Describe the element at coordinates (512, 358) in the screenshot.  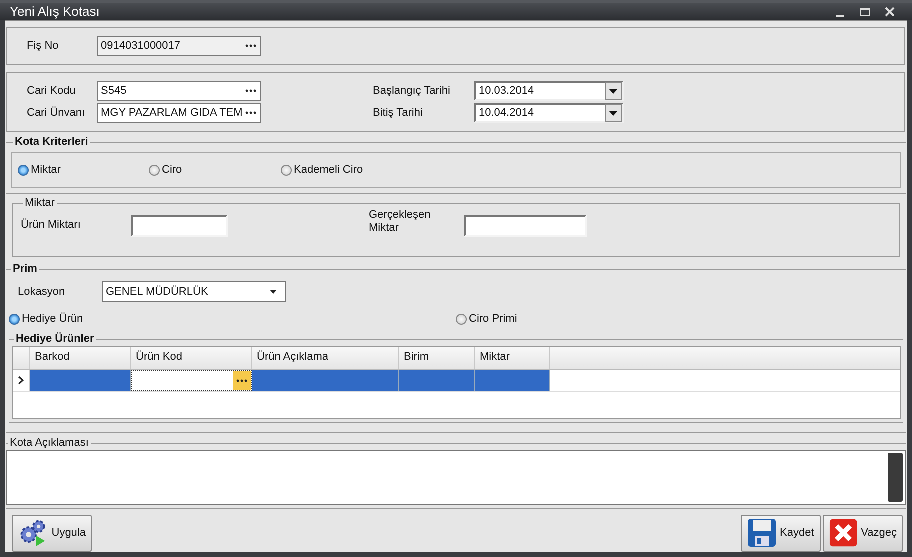
I see `column-header: Miktar` at that location.